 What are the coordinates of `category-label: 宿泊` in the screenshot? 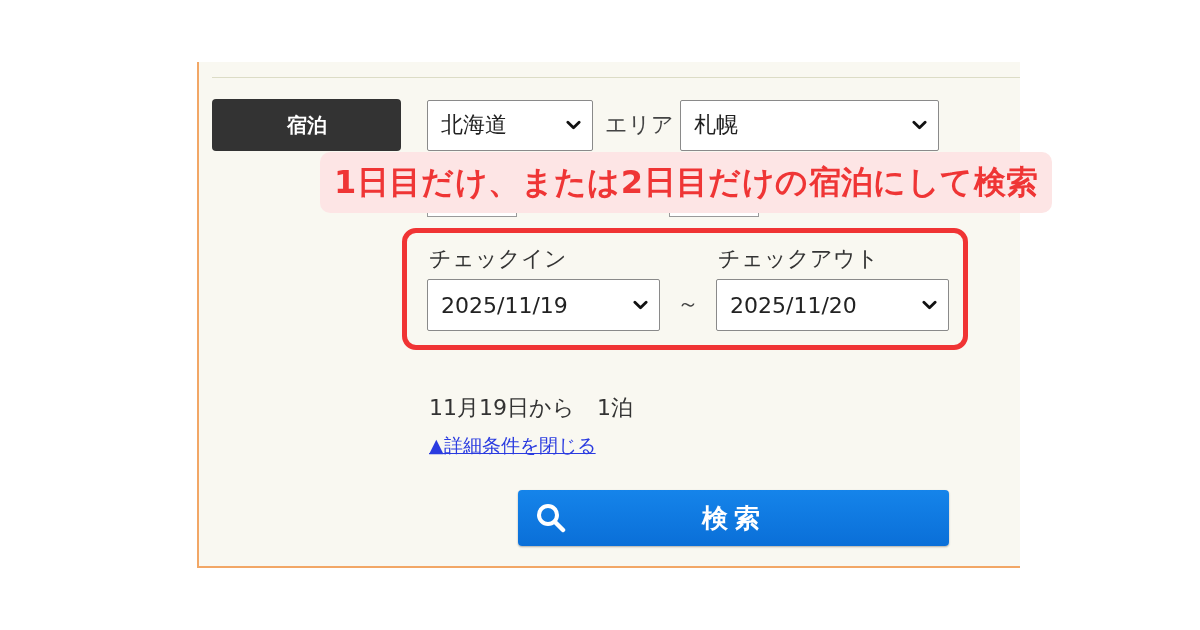 It's located at (306, 125).